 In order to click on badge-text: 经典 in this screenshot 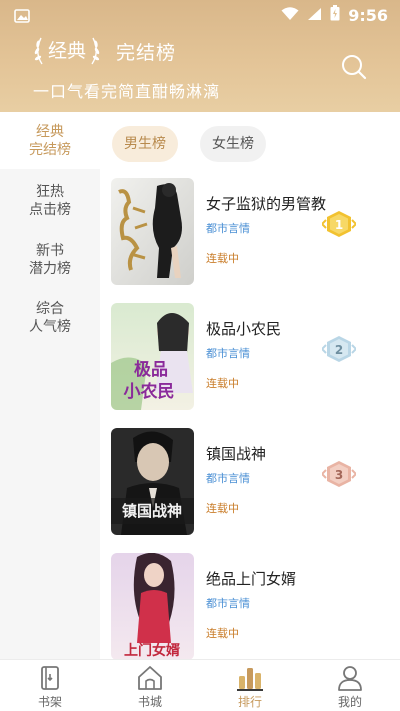, I will do `click(66, 51)`.